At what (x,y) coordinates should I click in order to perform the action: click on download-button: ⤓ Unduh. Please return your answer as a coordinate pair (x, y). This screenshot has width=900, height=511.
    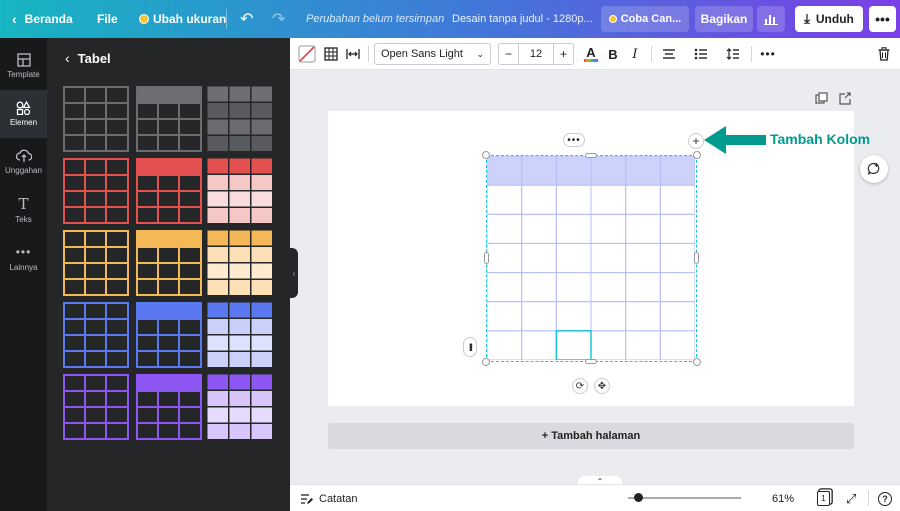
    Looking at the image, I should click on (829, 19).